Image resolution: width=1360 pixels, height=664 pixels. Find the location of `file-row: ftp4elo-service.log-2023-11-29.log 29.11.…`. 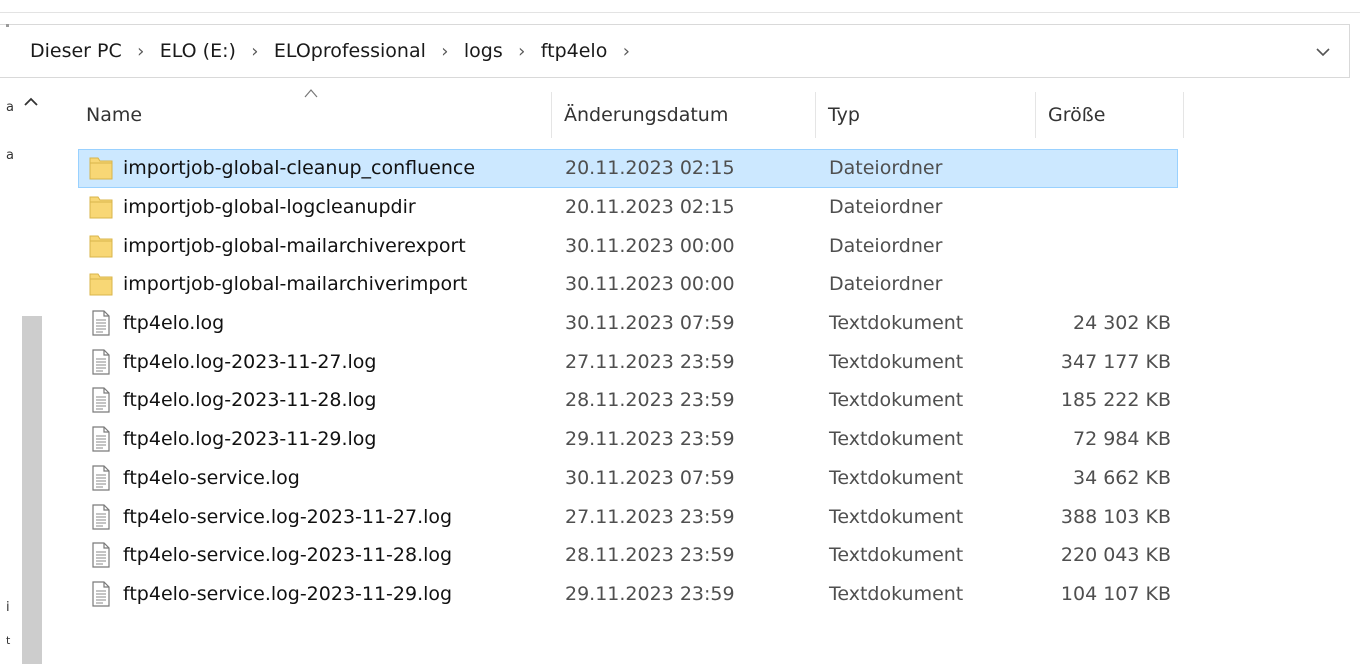

file-row: ftp4elo-service.log-2023-11-29.log 29.11.… is located at coordinates (628, 594).